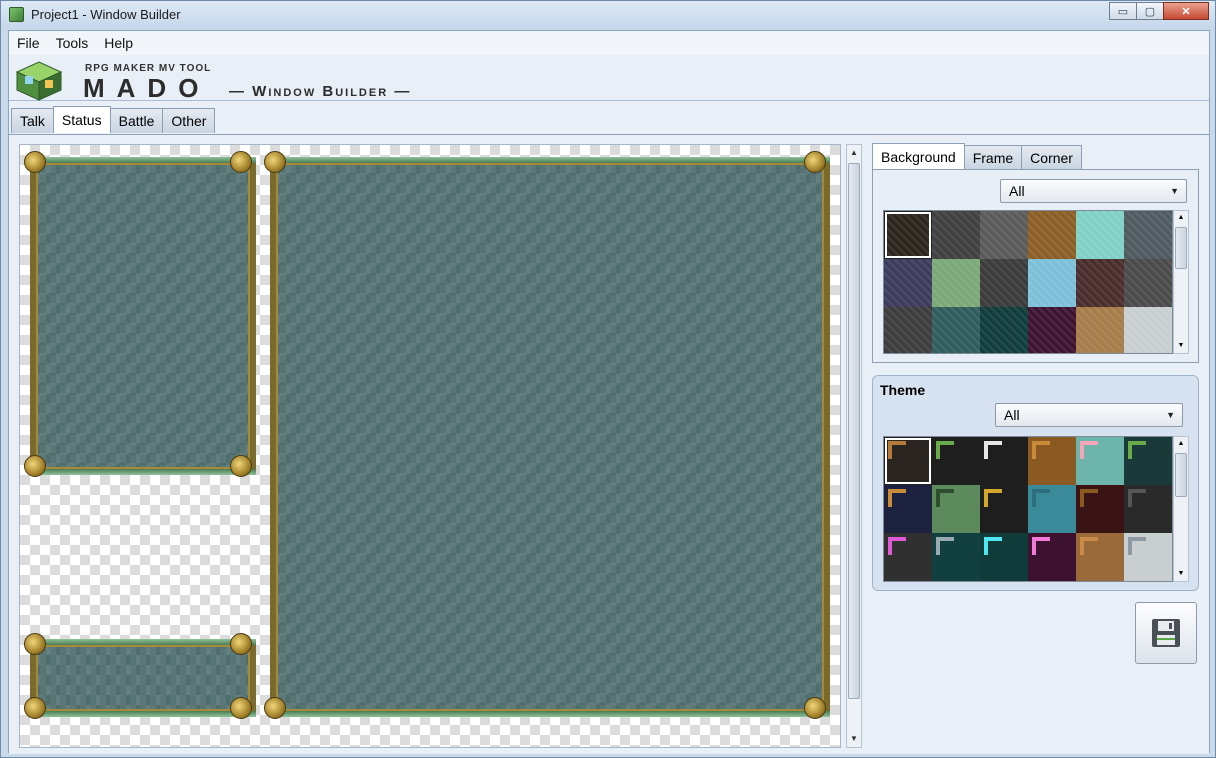 The height and width of the screenshot is (758, 1216). I want to click on tab-status: Status, so click(81, 119).